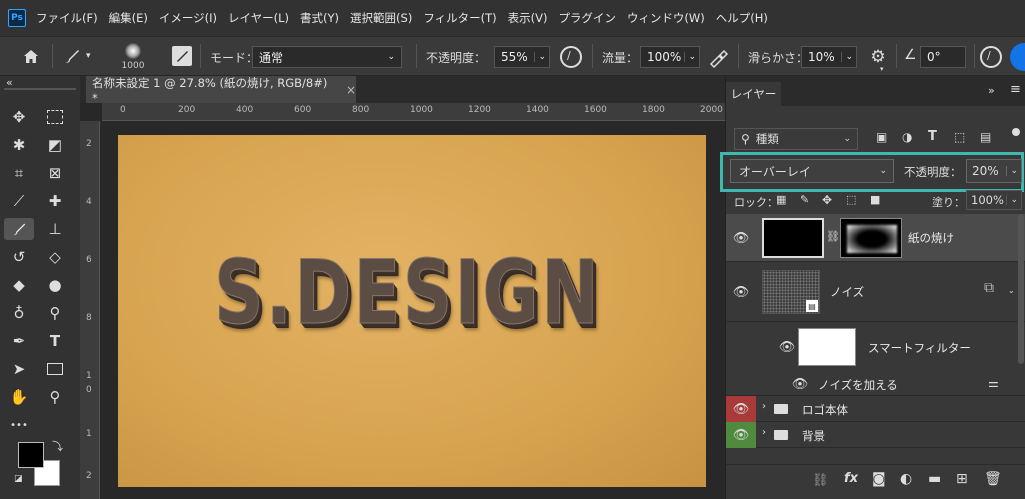 This screenshot has width=1025, height=499. I want to click on adjustment-layer-icon: ◐, so click(906, 479).